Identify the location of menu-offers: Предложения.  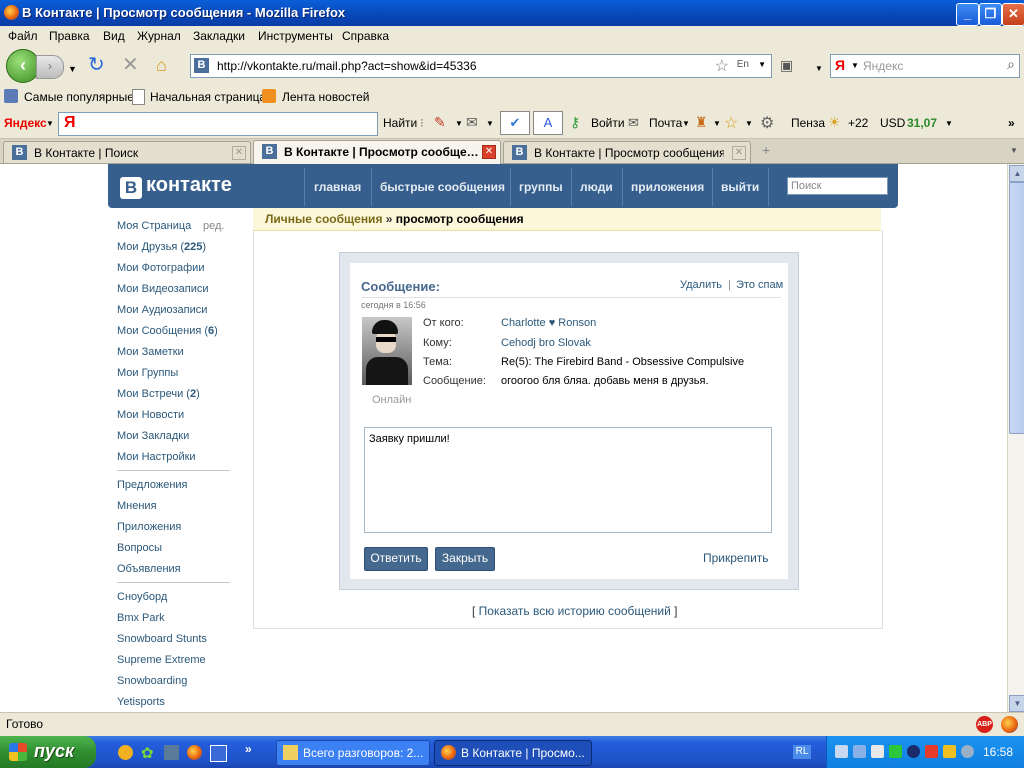
(152, 485).